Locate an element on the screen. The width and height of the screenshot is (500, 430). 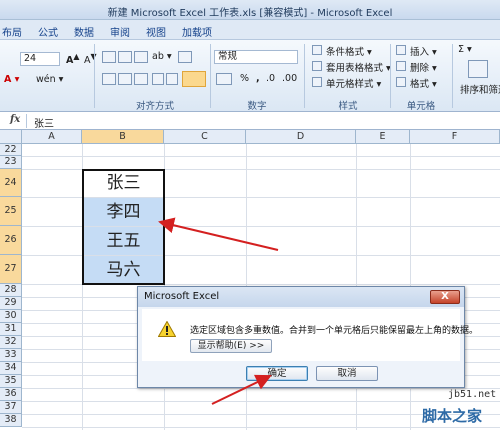
delete-button: 删除 ▾ is located at coordinates (423, 67).